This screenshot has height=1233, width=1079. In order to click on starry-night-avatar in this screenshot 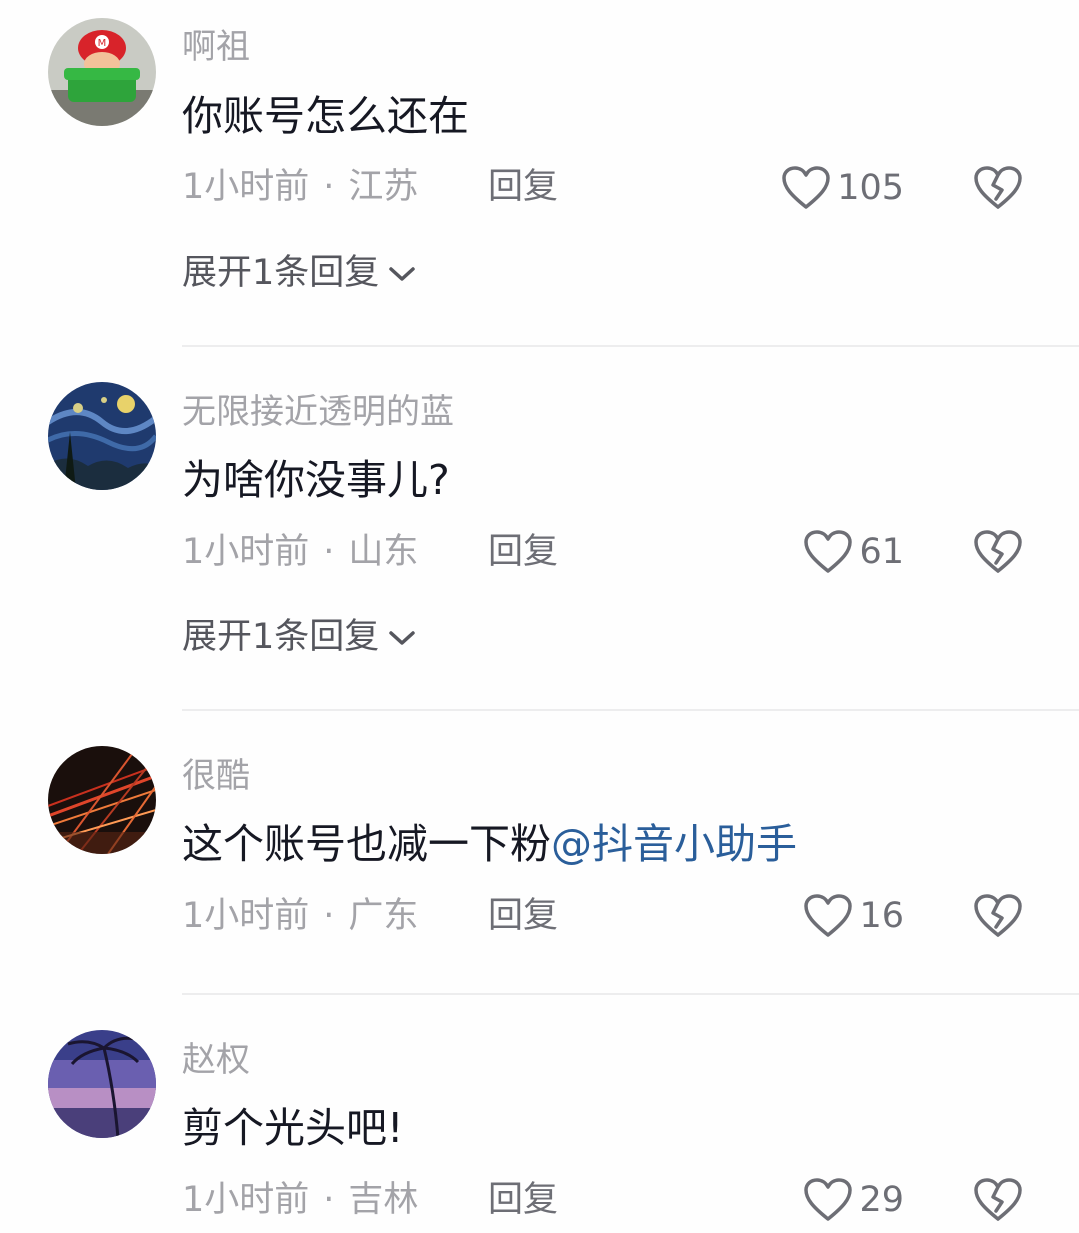, I will do `click(102, 436)`.